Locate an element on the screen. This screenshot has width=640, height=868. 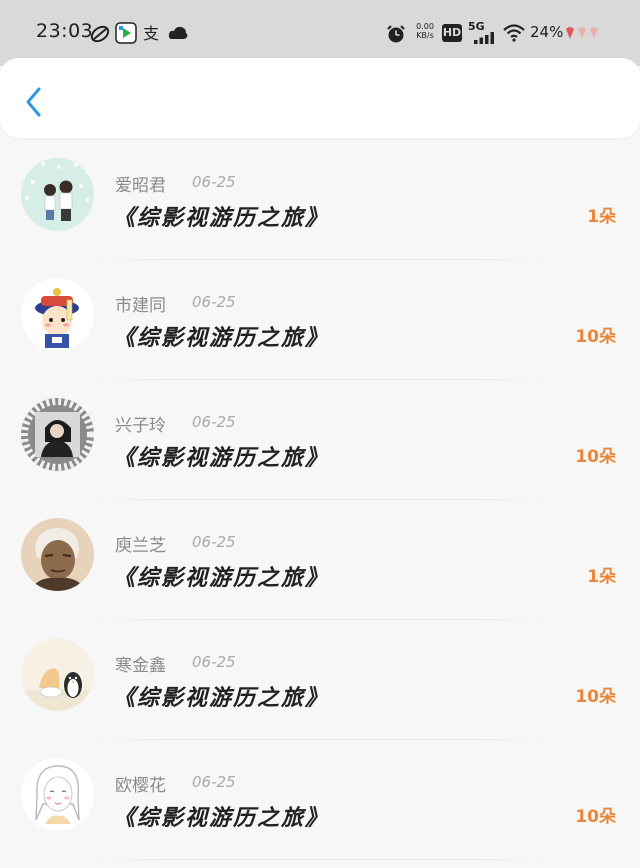
penguin-illustration-avatar is located at coordinates (57, 674).